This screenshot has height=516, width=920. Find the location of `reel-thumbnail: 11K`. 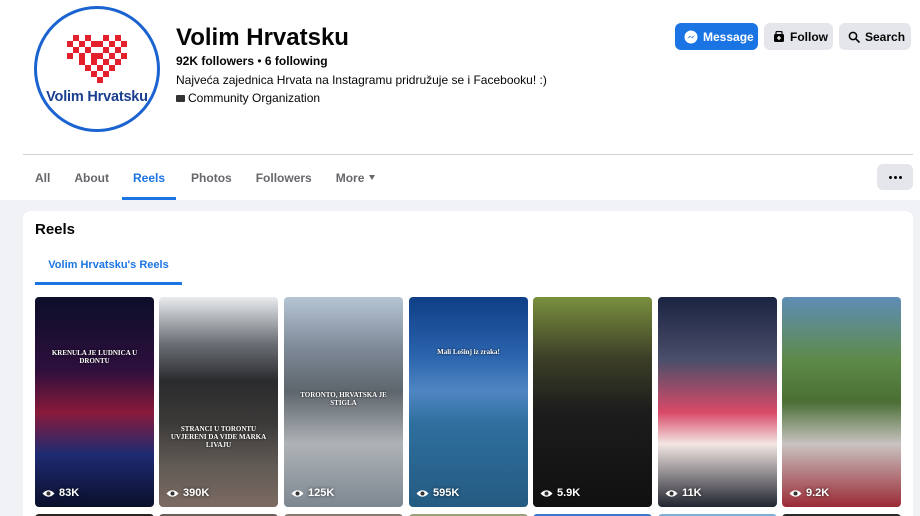

reel-thumbnail: 11K is located at coordinates (717, 402).